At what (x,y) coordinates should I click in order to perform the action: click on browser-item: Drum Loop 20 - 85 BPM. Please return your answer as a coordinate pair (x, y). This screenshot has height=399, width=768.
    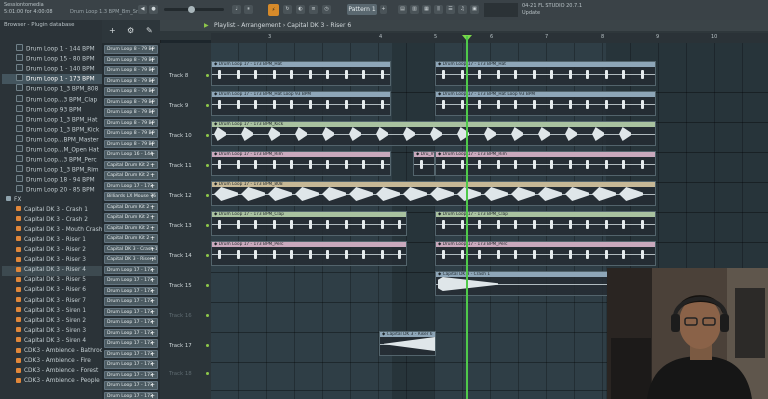
    Looking at the image, I should click on (52, 190).